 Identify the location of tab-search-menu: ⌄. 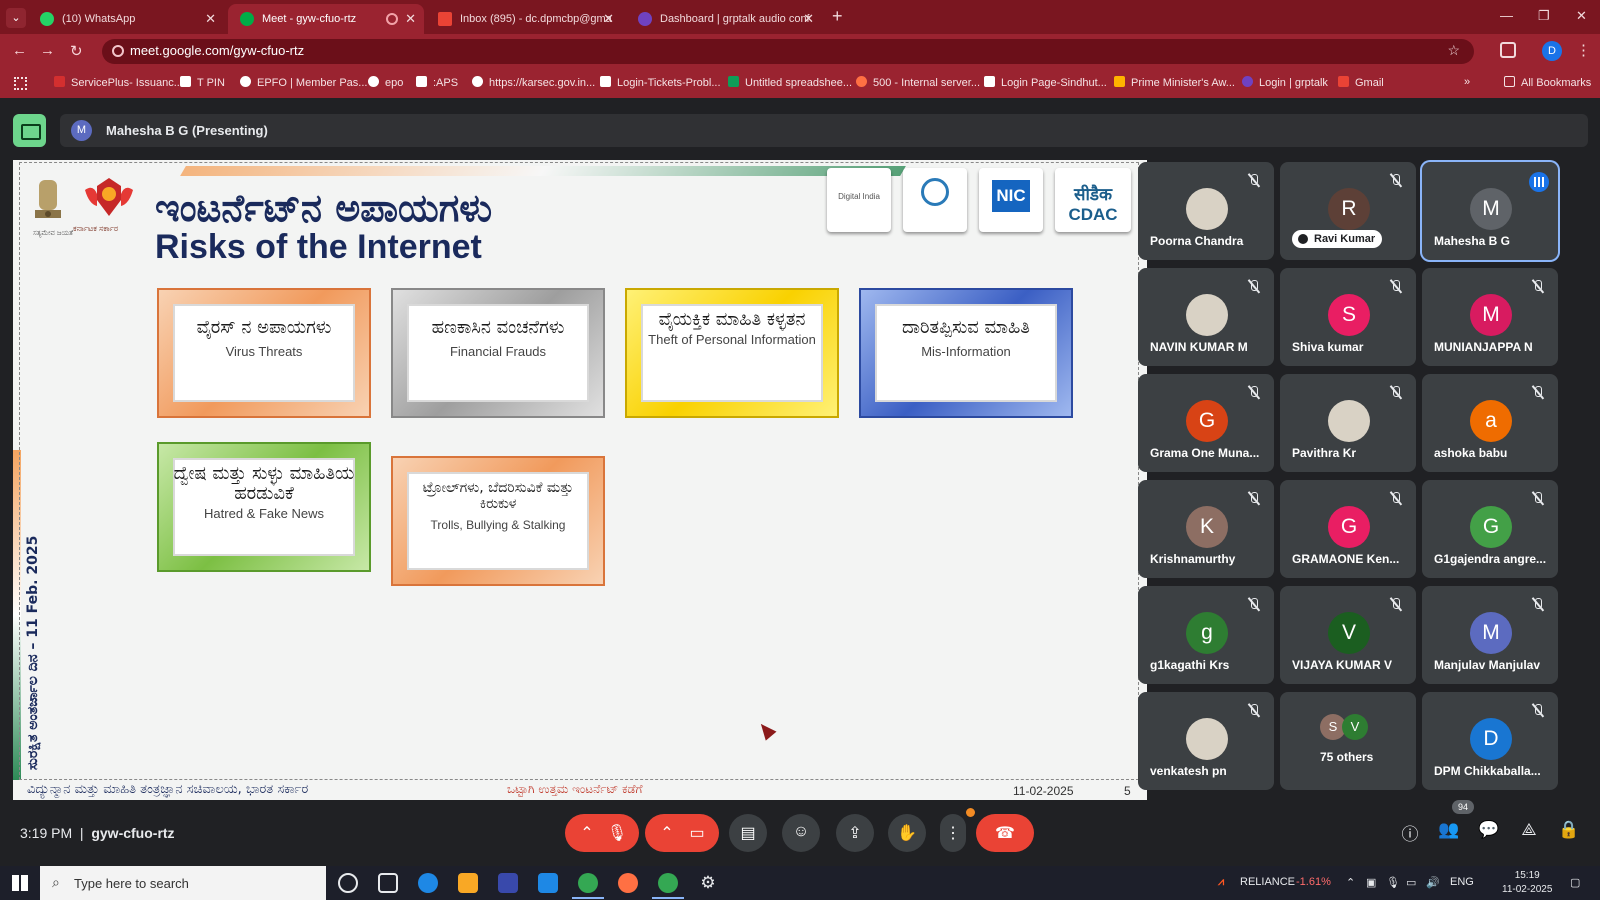
(16, 18).